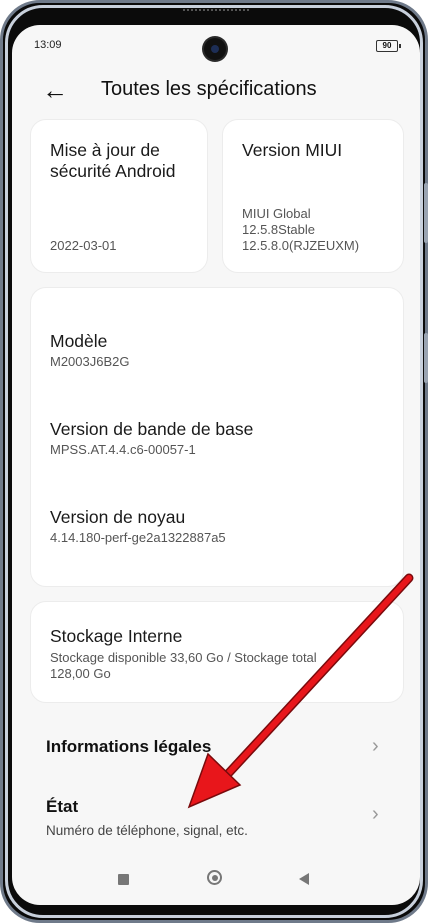  I want to click on annotation-arrowhead, so click(214, 780).